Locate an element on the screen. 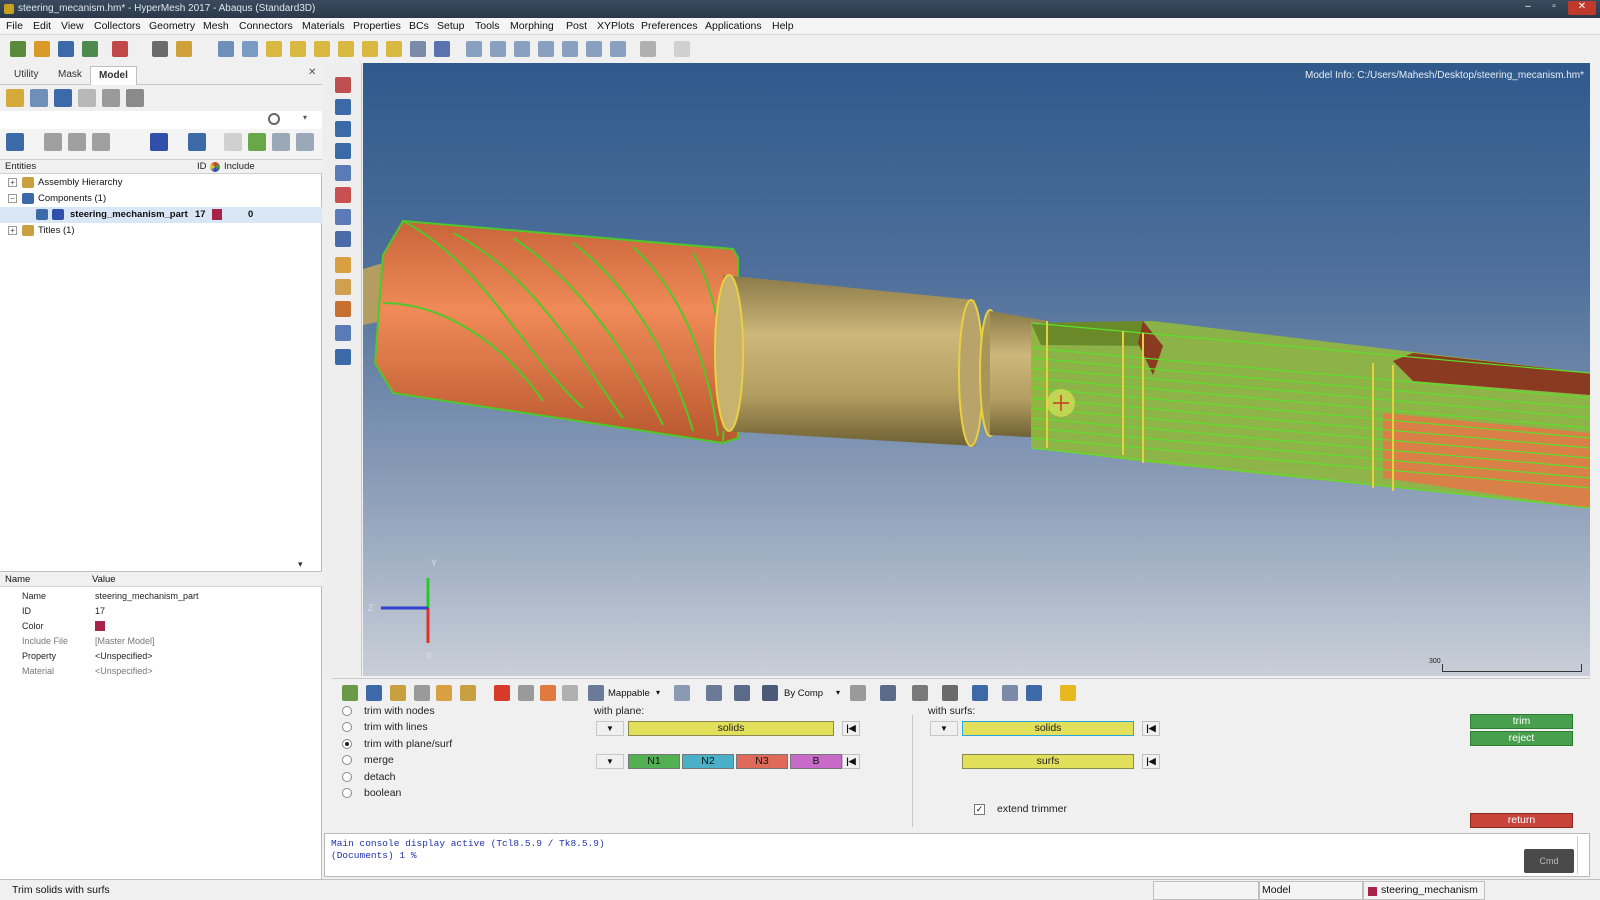 The image size is (1600, 900). collector-view-icon is located at coordinates (63, 98).